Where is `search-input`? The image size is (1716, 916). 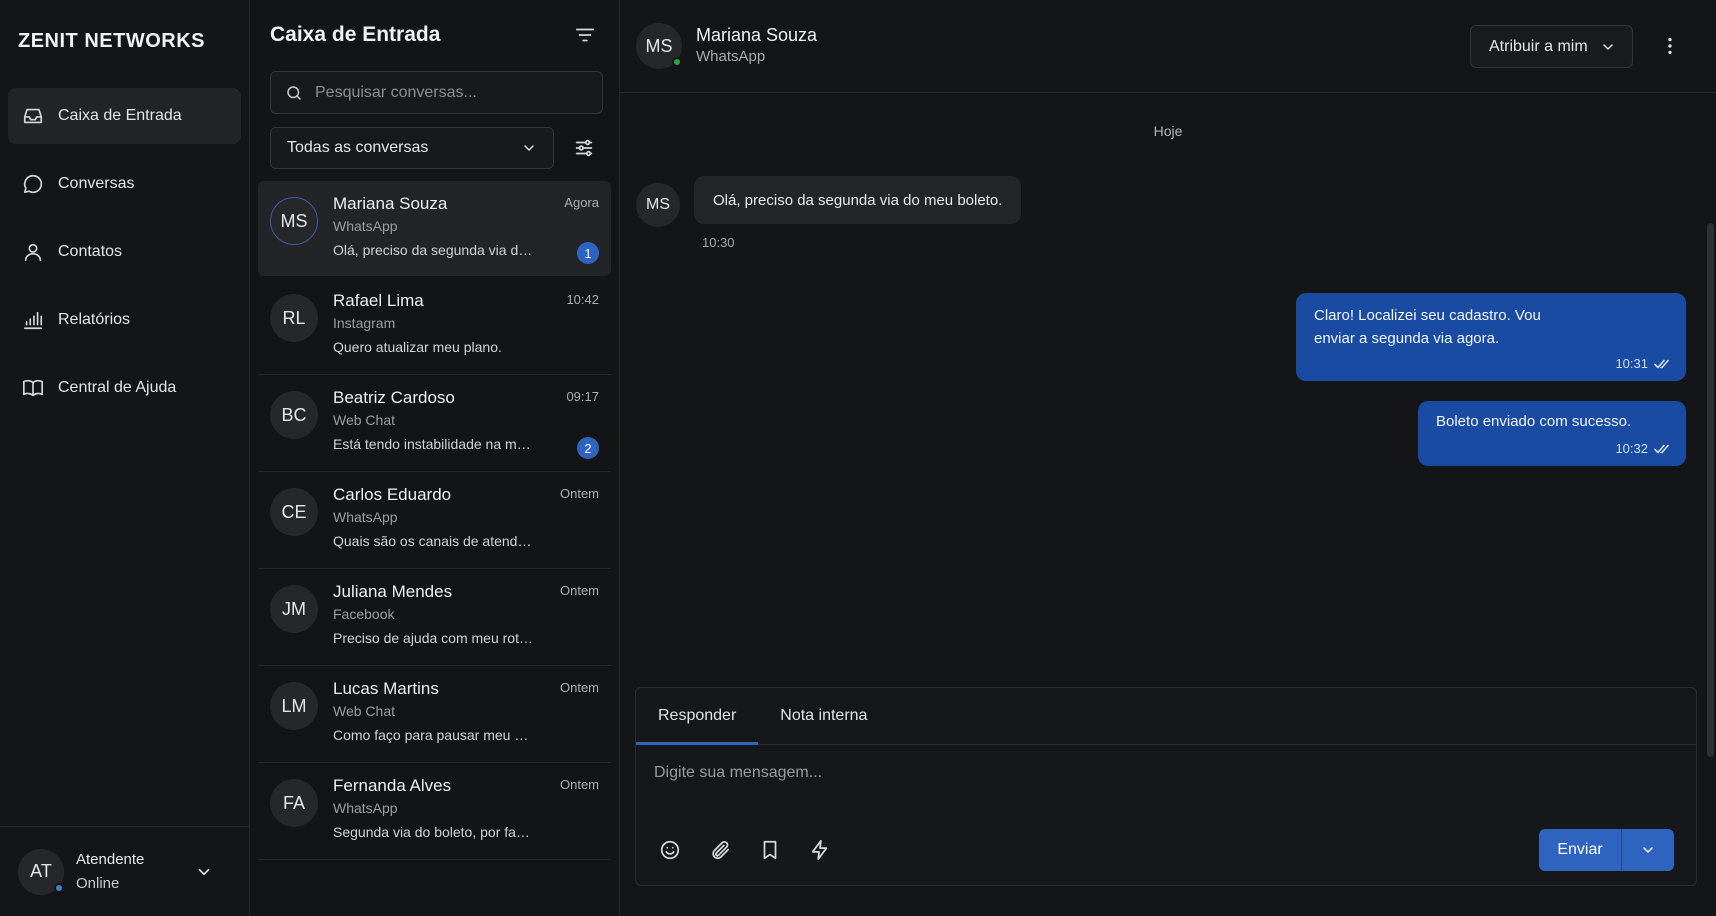
search-input is located at coordinates (445, 92).